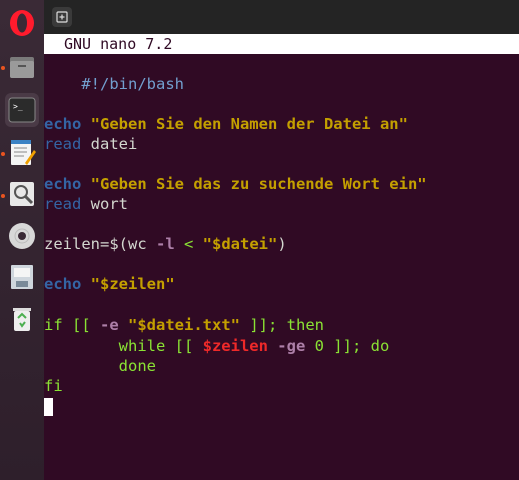 The image size is (519, 480). What do you see at coordinates (53, 386) in the screenshot?
I see `code-line-17: fi` at bounding box center [53, 386].